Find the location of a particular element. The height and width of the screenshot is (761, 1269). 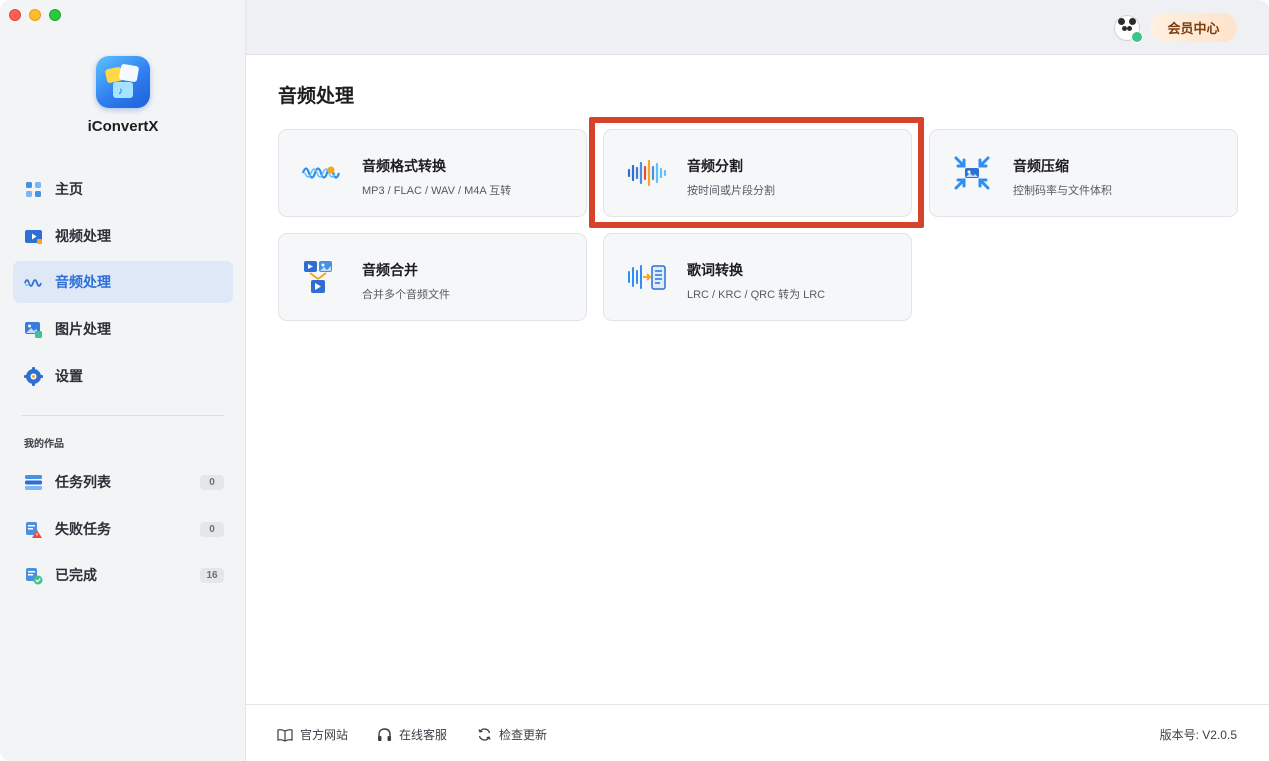

card-title: 歌词转换 is located at coordinates (715, 270).